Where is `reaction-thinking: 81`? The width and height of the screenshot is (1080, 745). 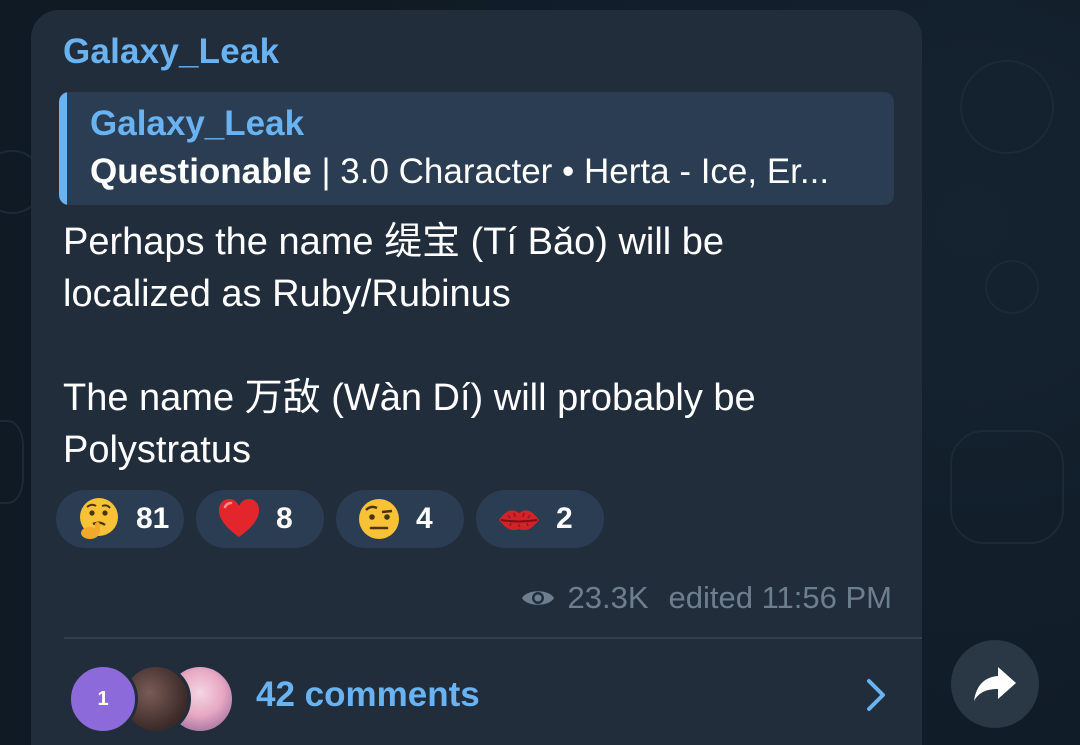
reaction-thinking: 81 is located at coordinates (120, 519).